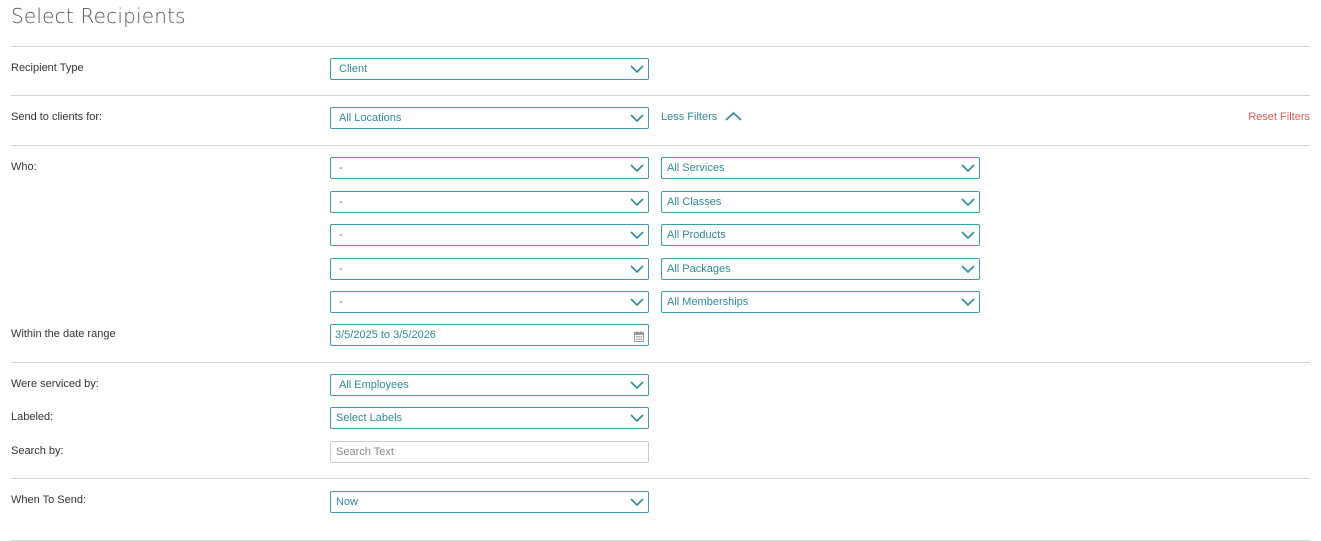  Describe the element at coordinates (347, 502) in the screenshot. I see `when-to-send-value: Now` at that location.